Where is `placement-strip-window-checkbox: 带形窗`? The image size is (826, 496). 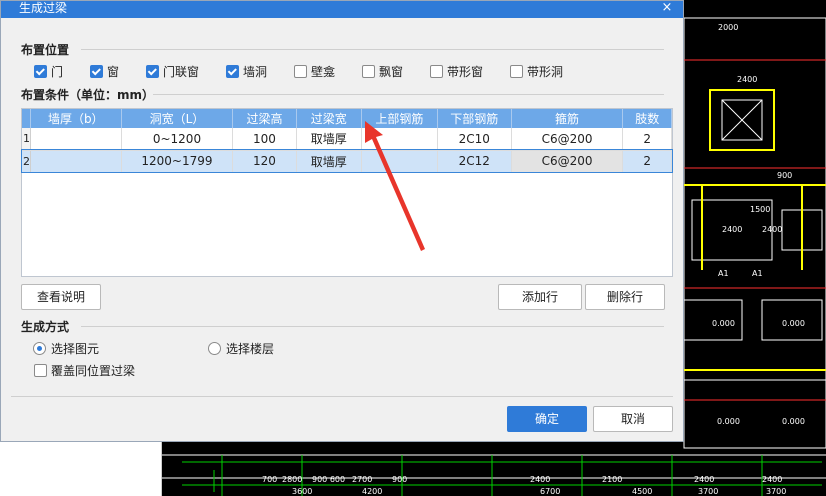 placement-strip-window-checkbox: 带形窗 is located at coordinates (456, 71).